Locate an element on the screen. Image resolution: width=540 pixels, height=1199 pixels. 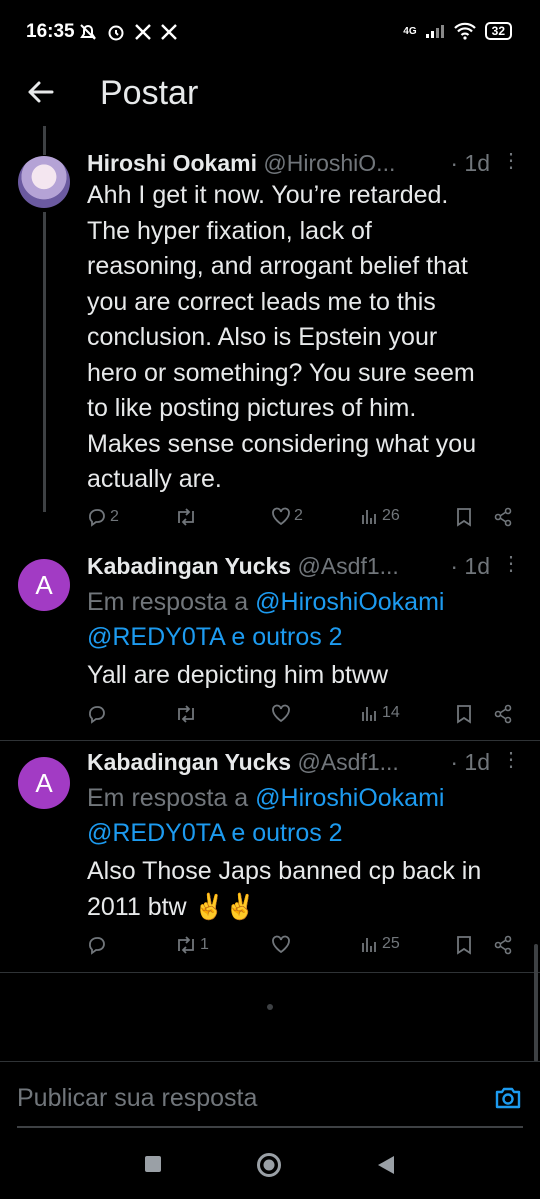
post-text-line: Makes sense considering what you is located at coordinates (282, 443).